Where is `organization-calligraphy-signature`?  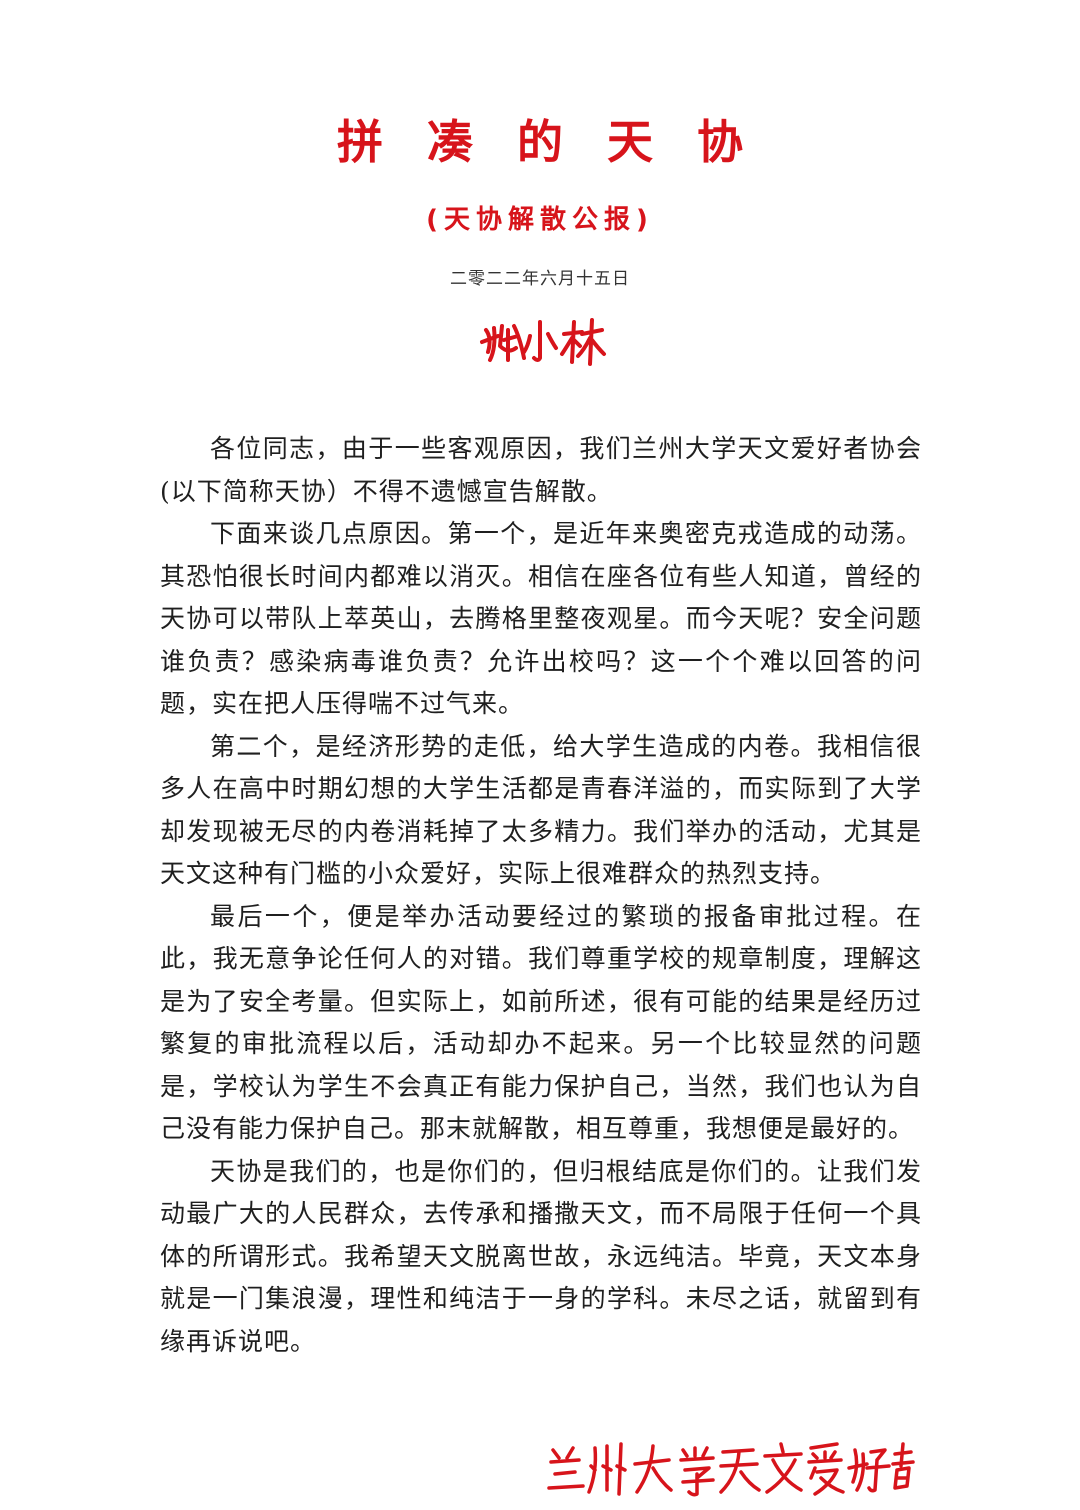 organization-calligraphy-signature is located at coordinates (731, 1469).